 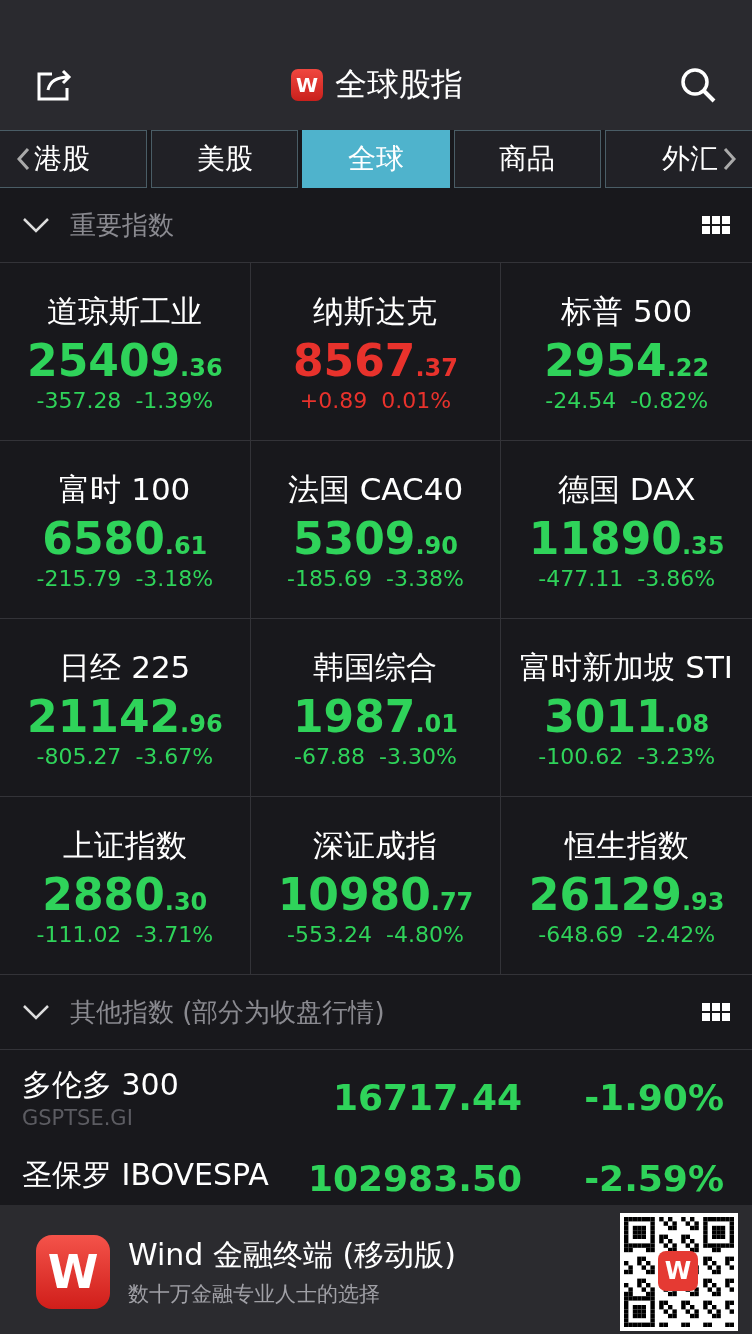 I want to click on index-decimals: .22, so click(x=688, y=367).